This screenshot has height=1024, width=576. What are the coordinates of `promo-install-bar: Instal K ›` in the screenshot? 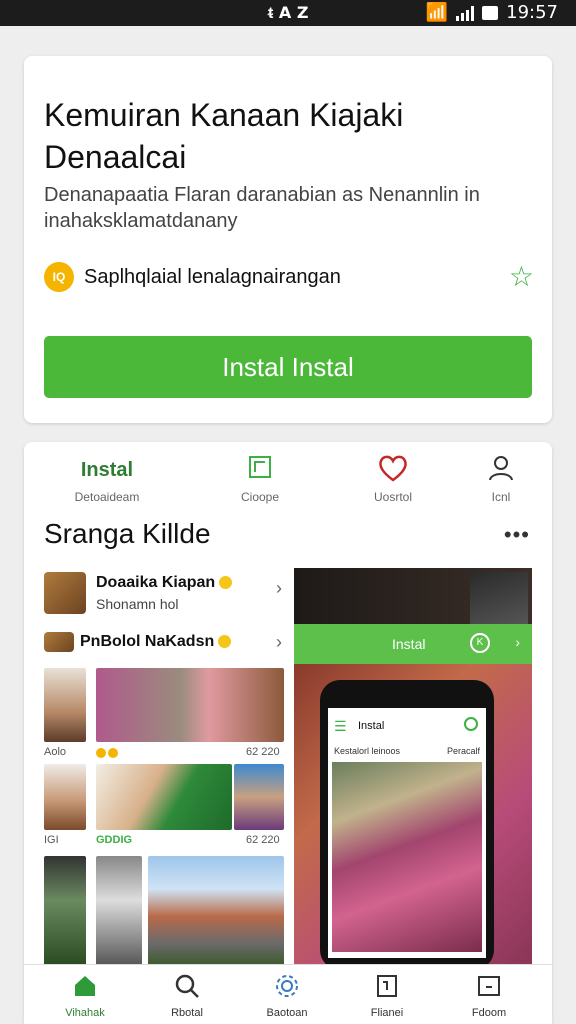 It's located at (413, 644).